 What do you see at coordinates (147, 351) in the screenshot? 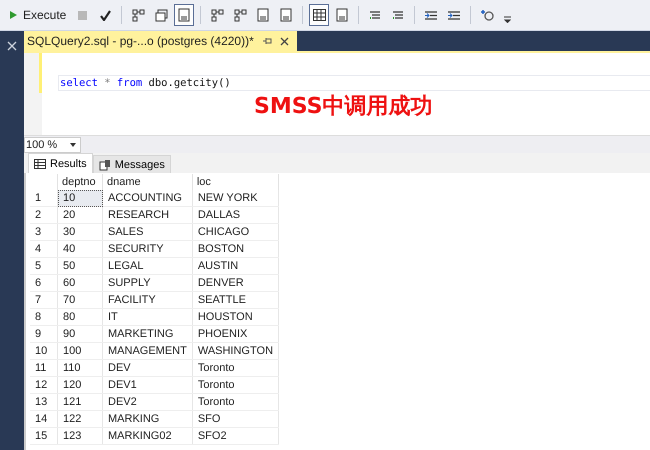
I see `table-cell: MANAGEMENT` at bounding box center [147, 351].